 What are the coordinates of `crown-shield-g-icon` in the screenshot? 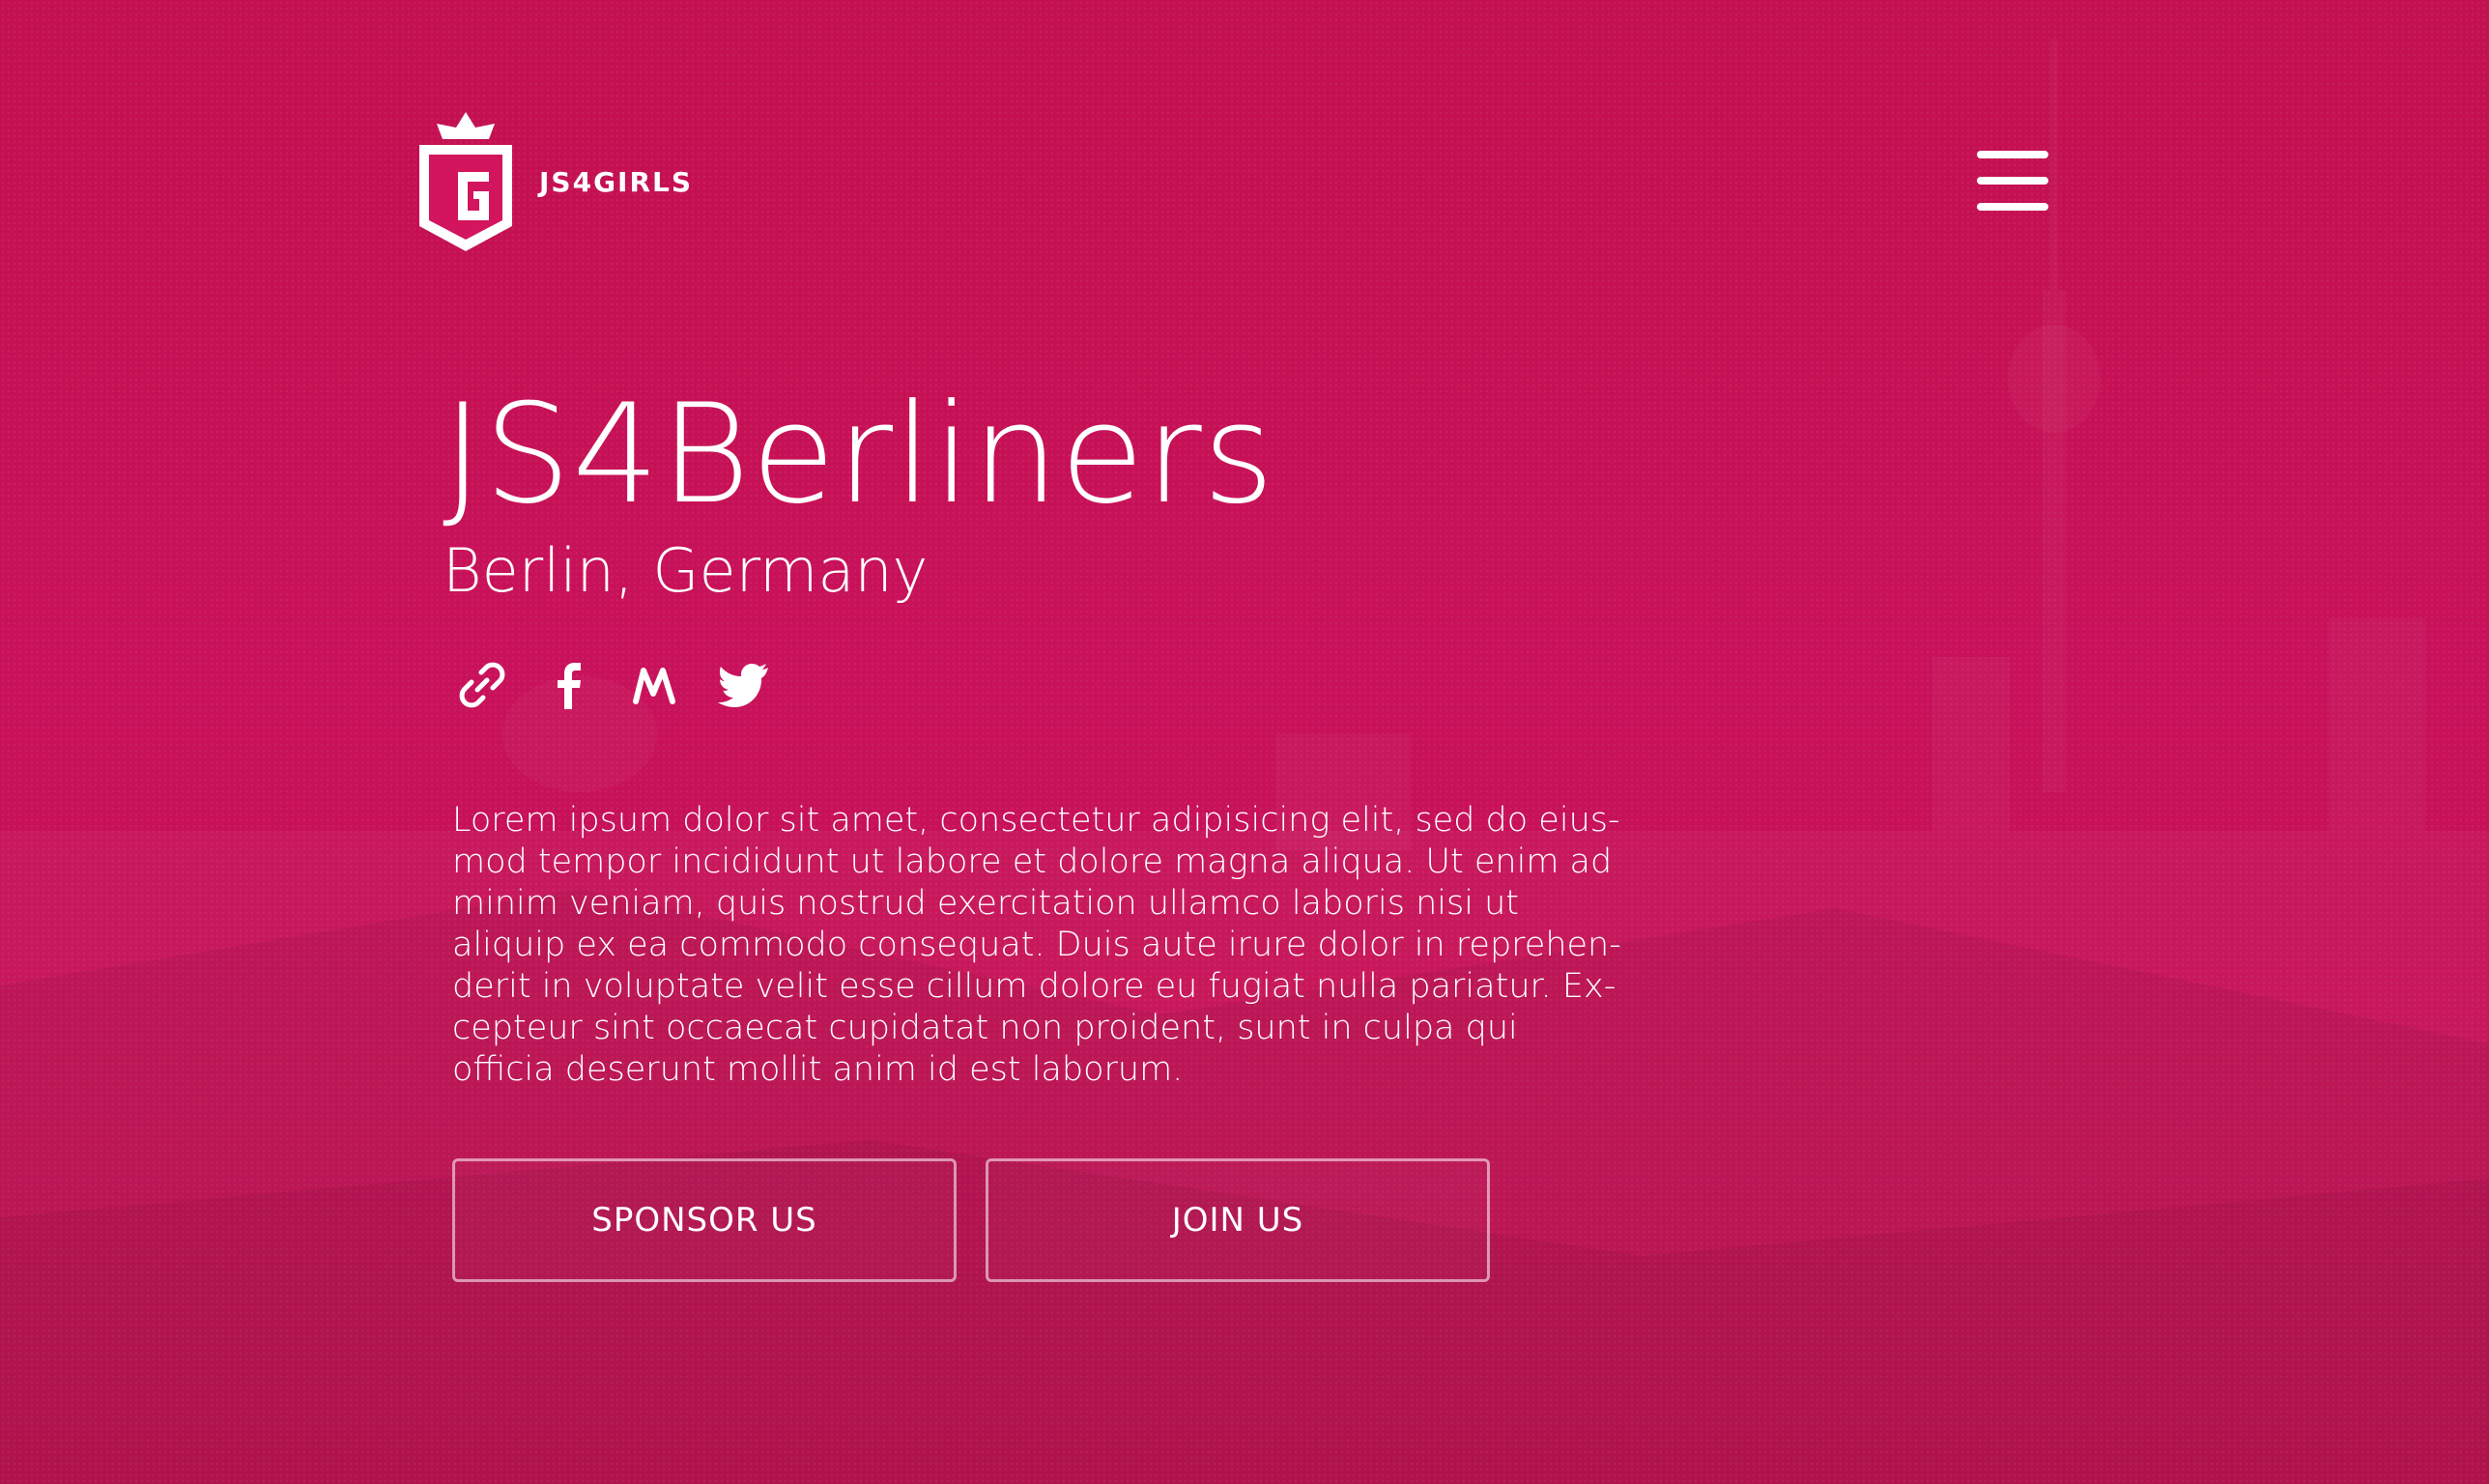 It's located at (465, 182).